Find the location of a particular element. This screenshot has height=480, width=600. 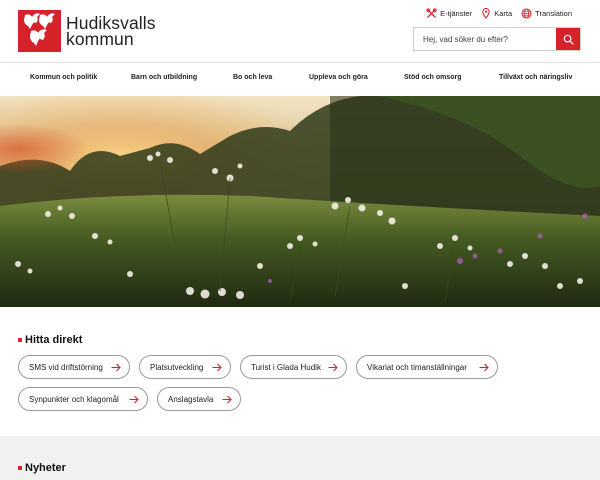

quick-link-anslagstavla: Anslagstavla is located at coordinates (199, 399).